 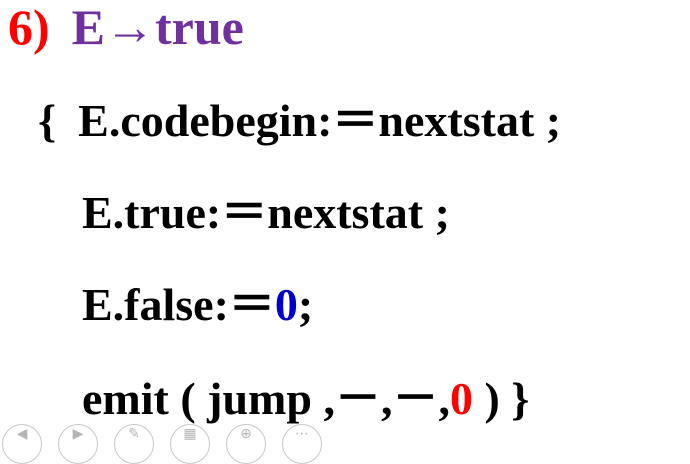 I want to click on slideshow-toolbar: ◀ ▶ ✎ ▦ ⊕ ⋯, so click(x=170, y=444).